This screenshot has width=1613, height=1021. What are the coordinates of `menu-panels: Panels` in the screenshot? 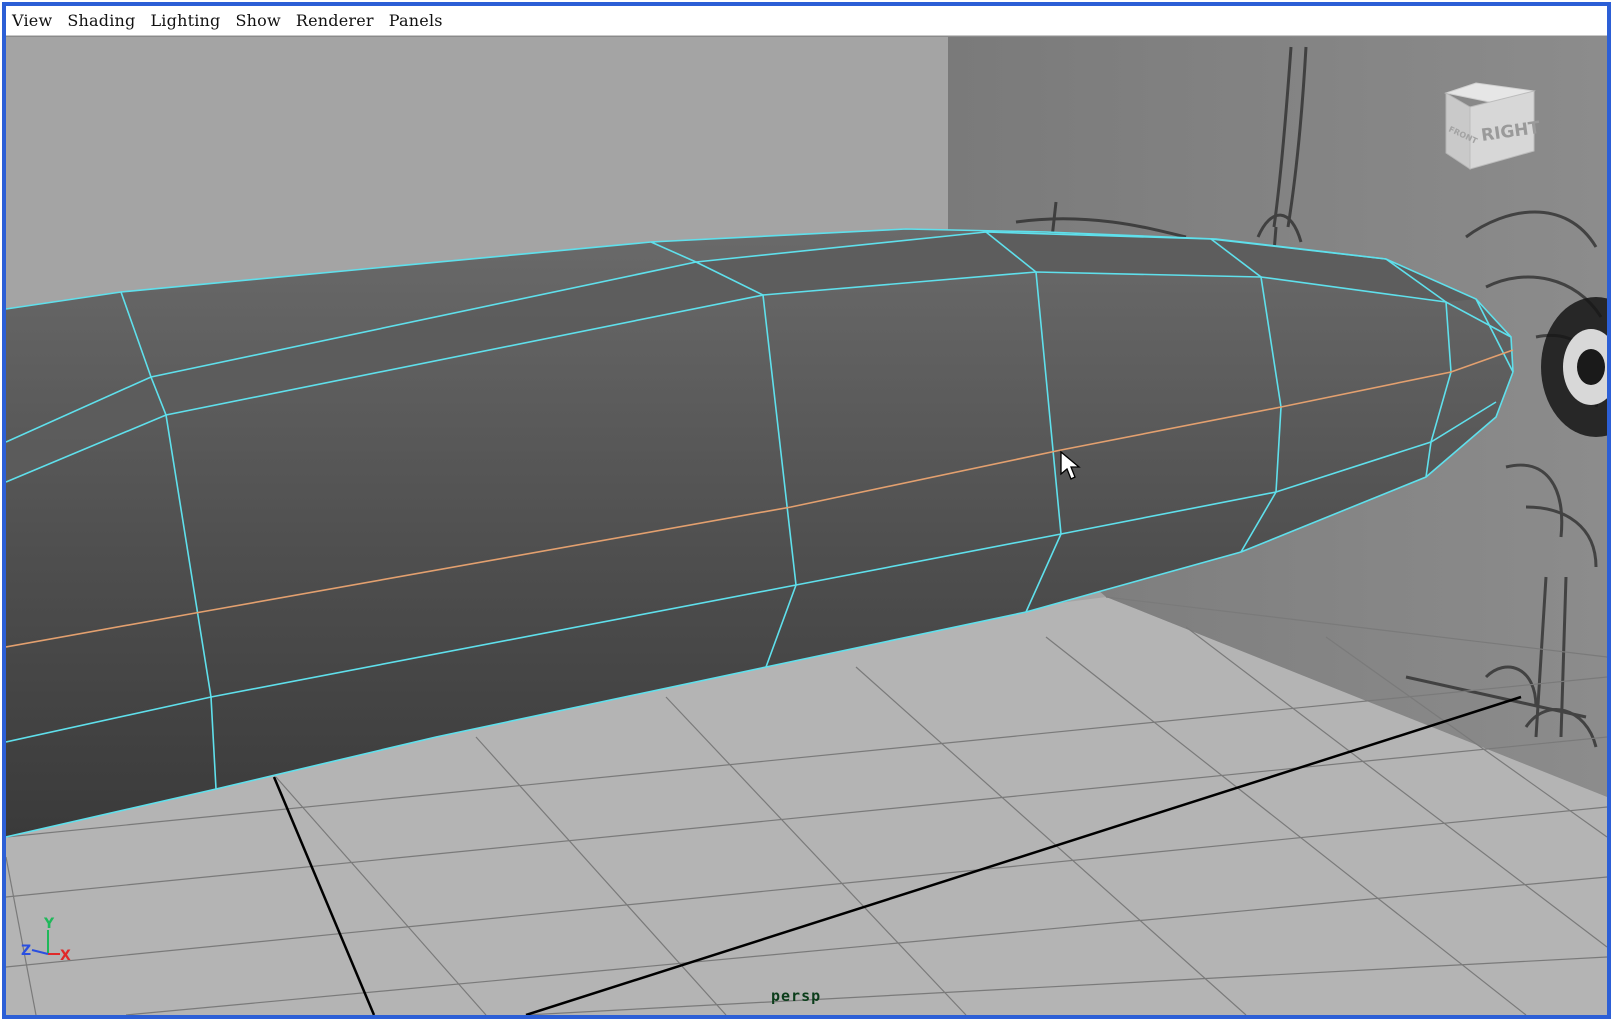 It's located at (416, 20).